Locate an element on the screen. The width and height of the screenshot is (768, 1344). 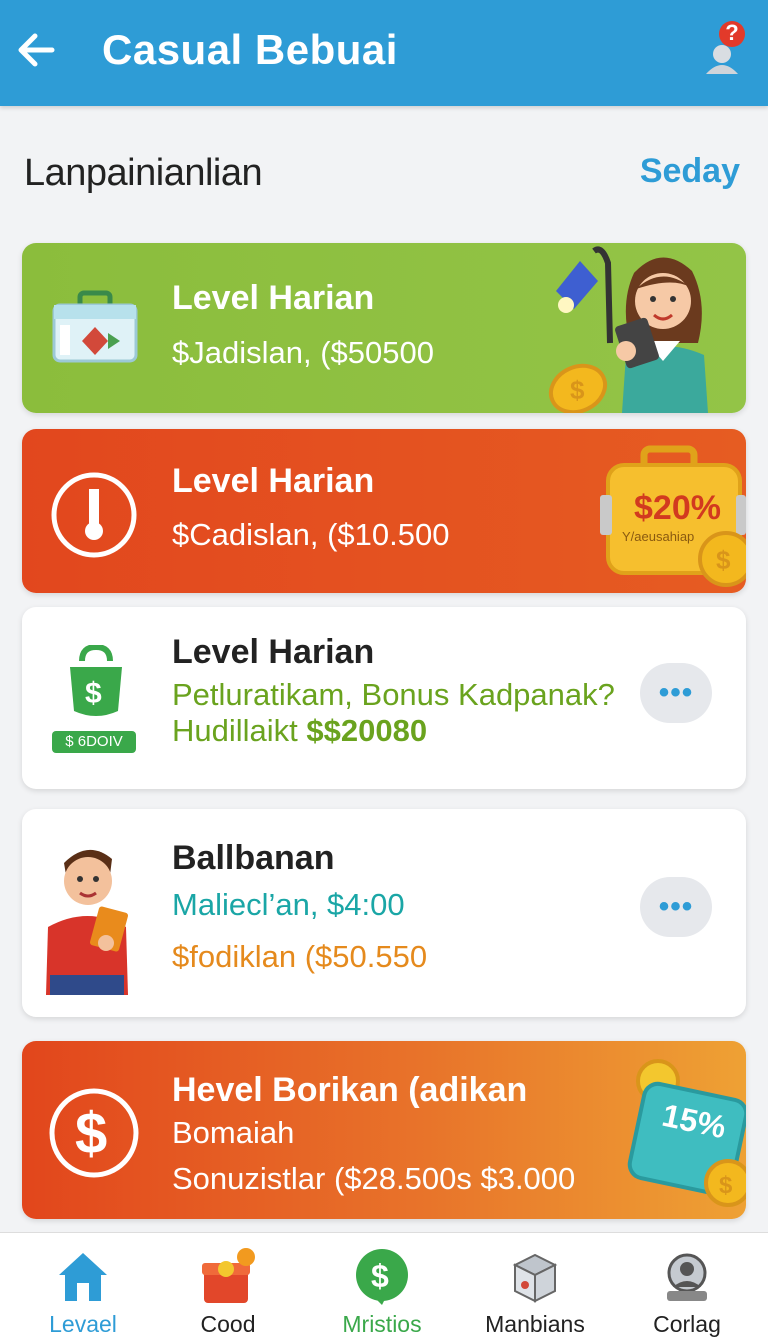
app-title: Casual Bebuai is located at coordinates (250, 49).